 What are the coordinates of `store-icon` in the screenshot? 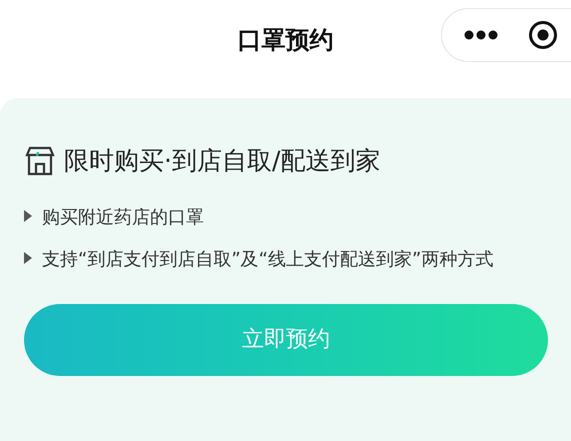 It's located at (40, 160).